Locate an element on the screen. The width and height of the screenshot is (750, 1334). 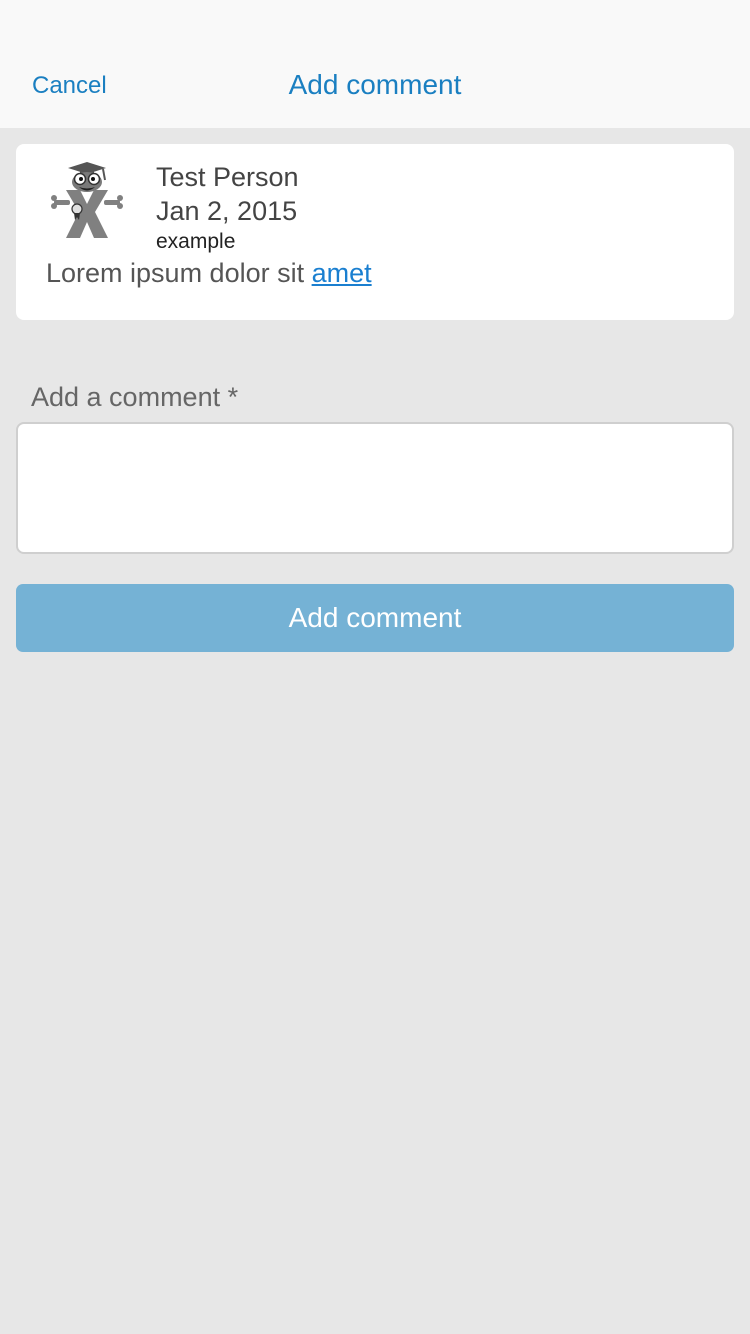
comment-label: Add a comment * is located at coordinates (135, 397).